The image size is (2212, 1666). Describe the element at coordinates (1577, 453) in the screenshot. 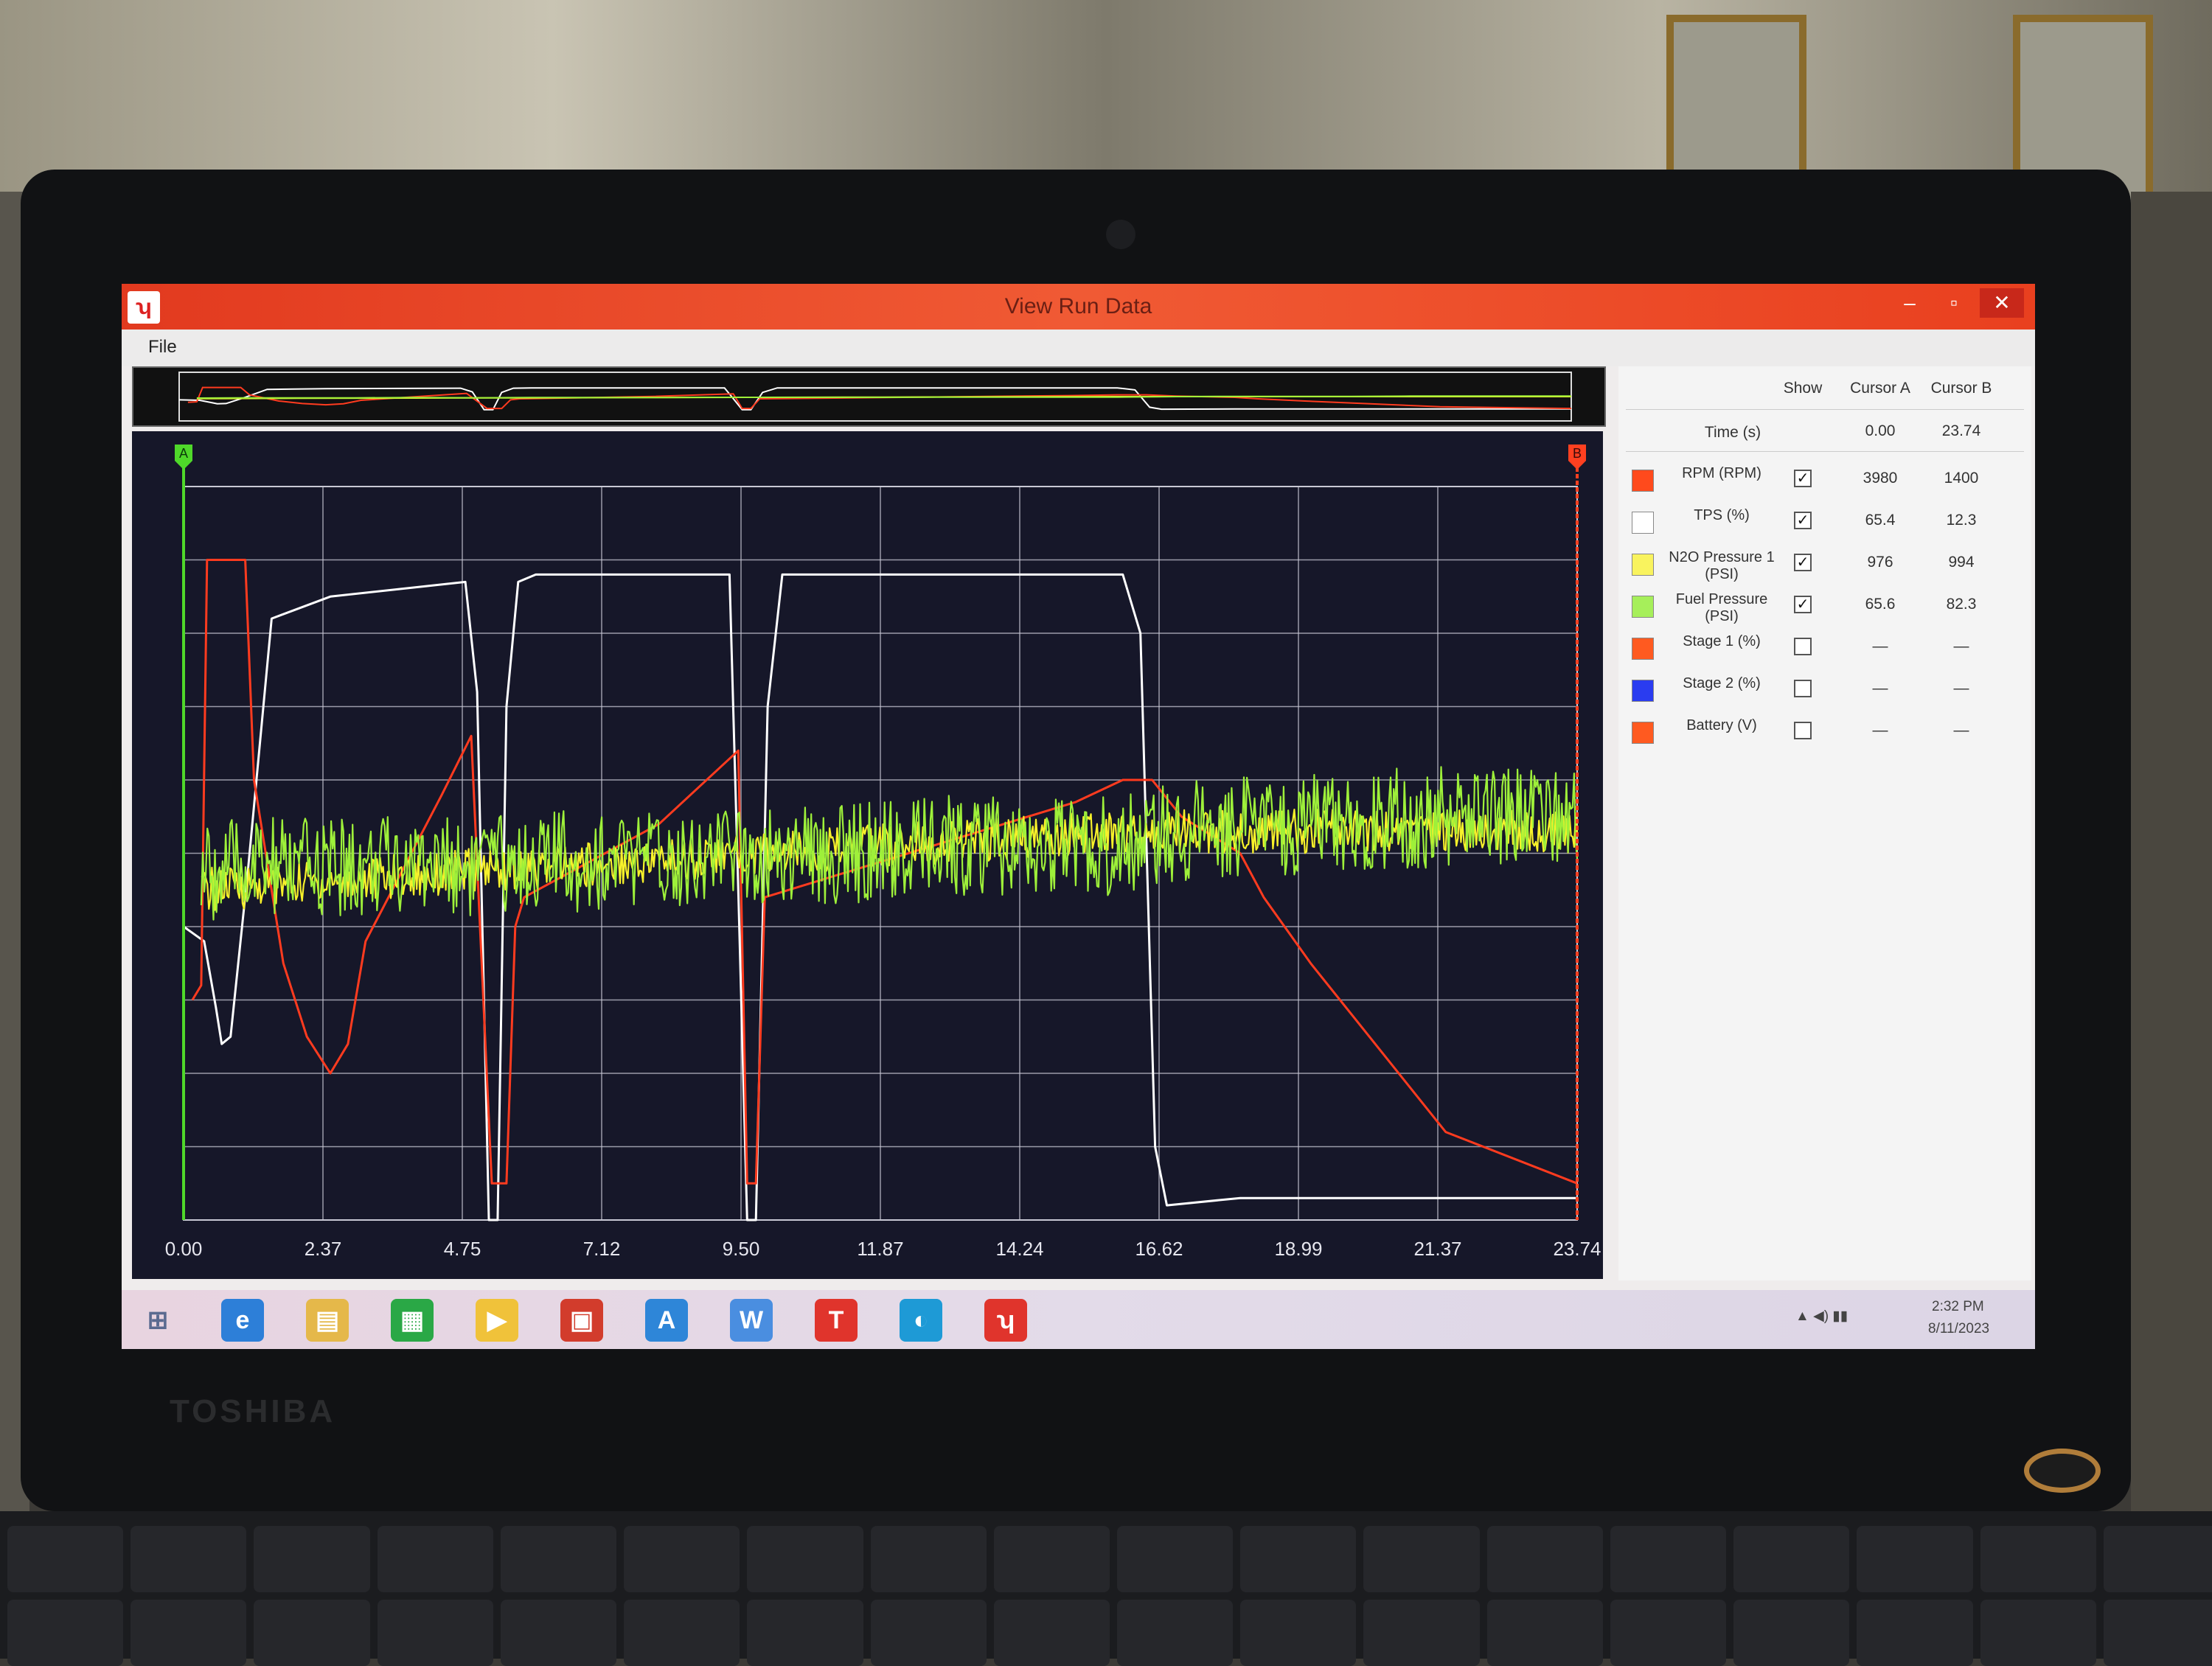

I see `cursor-b-label: B` at that location.